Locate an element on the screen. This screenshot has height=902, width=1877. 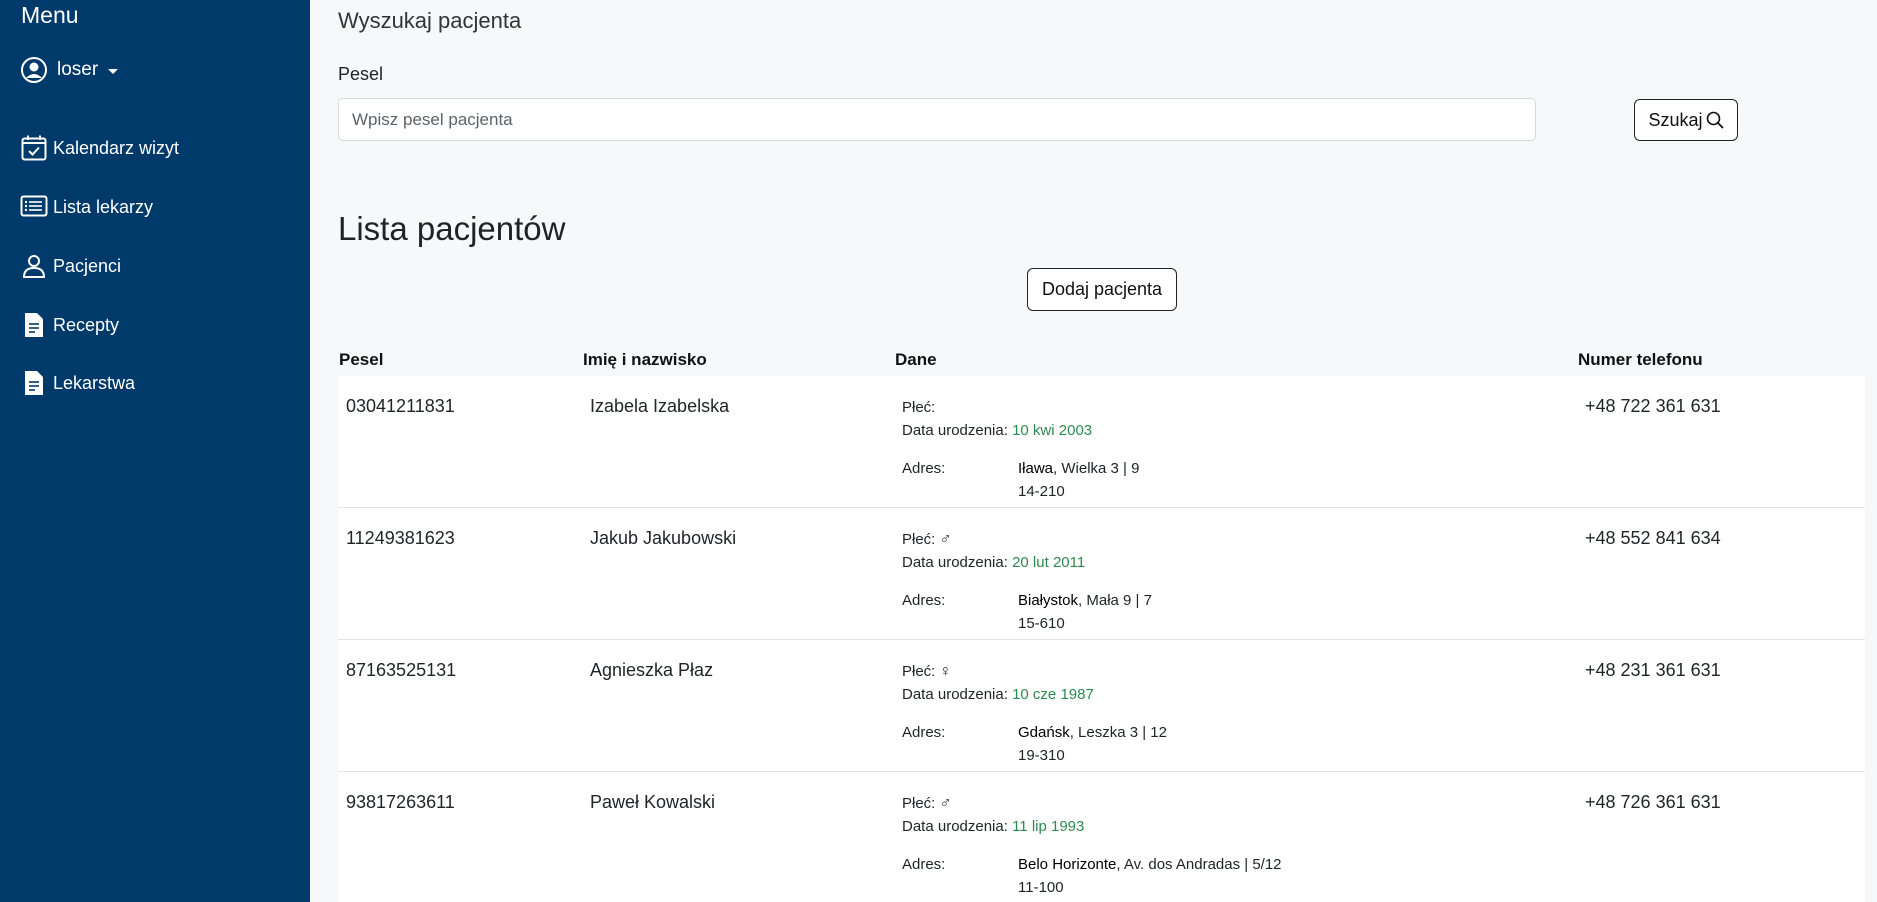
search-button-label: Szukaj is located at coordinates (1675, 119).